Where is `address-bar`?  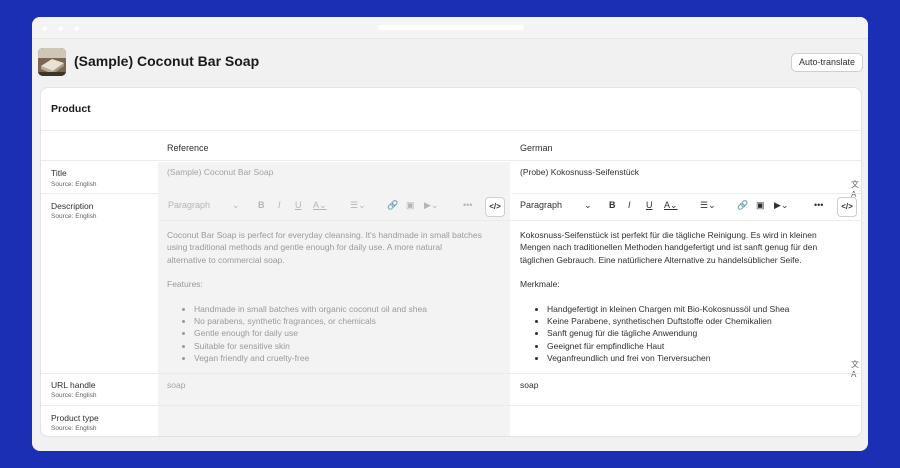 address-bar is located at coordinates (451, 27).